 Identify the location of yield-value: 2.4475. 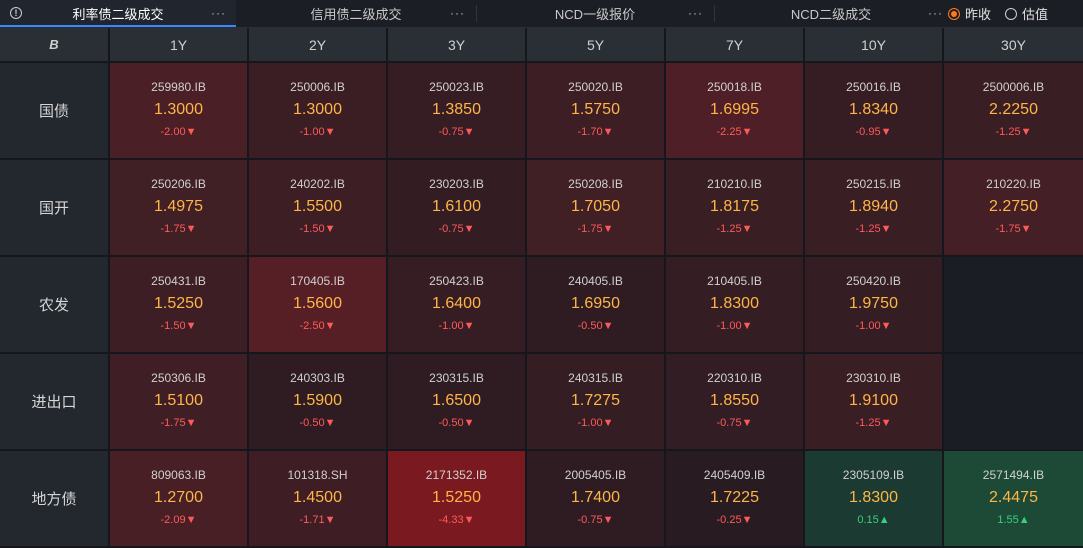
(1013, 497).